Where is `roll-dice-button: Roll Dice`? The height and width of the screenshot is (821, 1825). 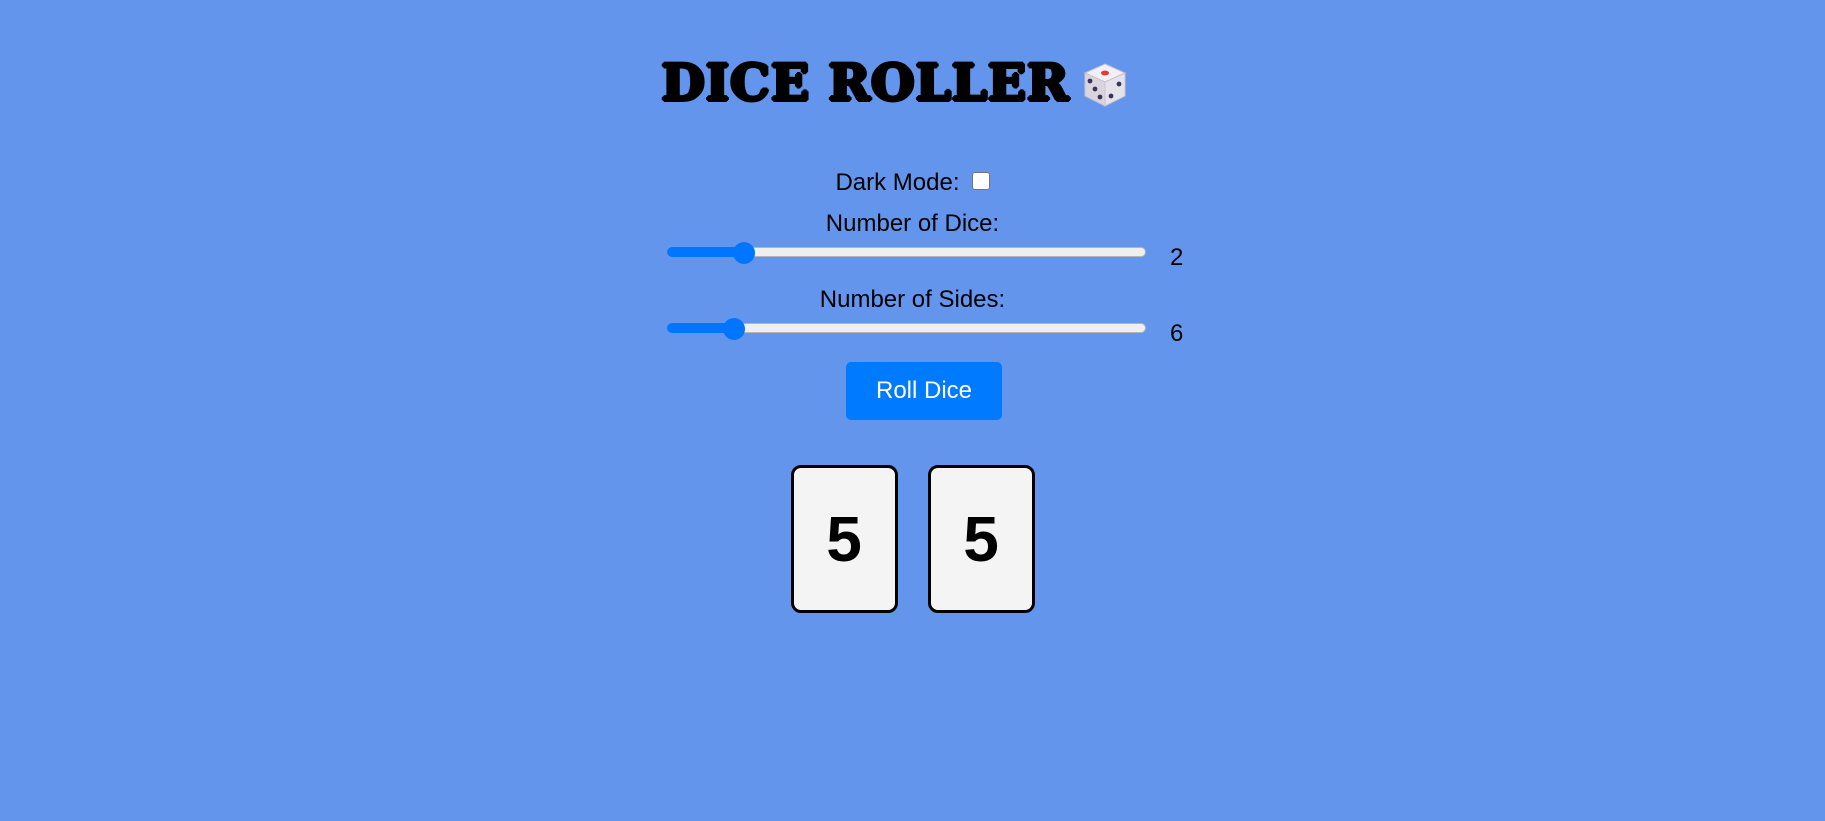 roll-dice-button: Roll Dice is located at coordinates (924, 391).